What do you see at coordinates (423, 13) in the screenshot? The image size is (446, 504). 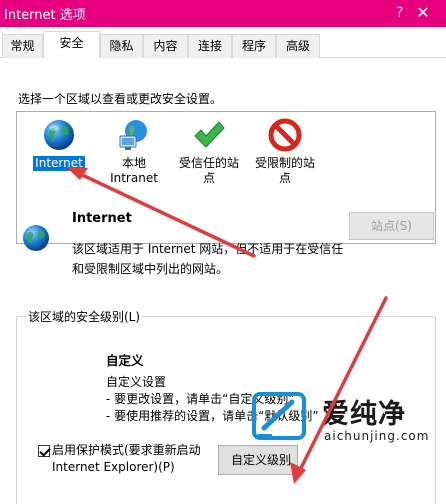 I see `close-button: ✕` at bounding box center [423, 13].